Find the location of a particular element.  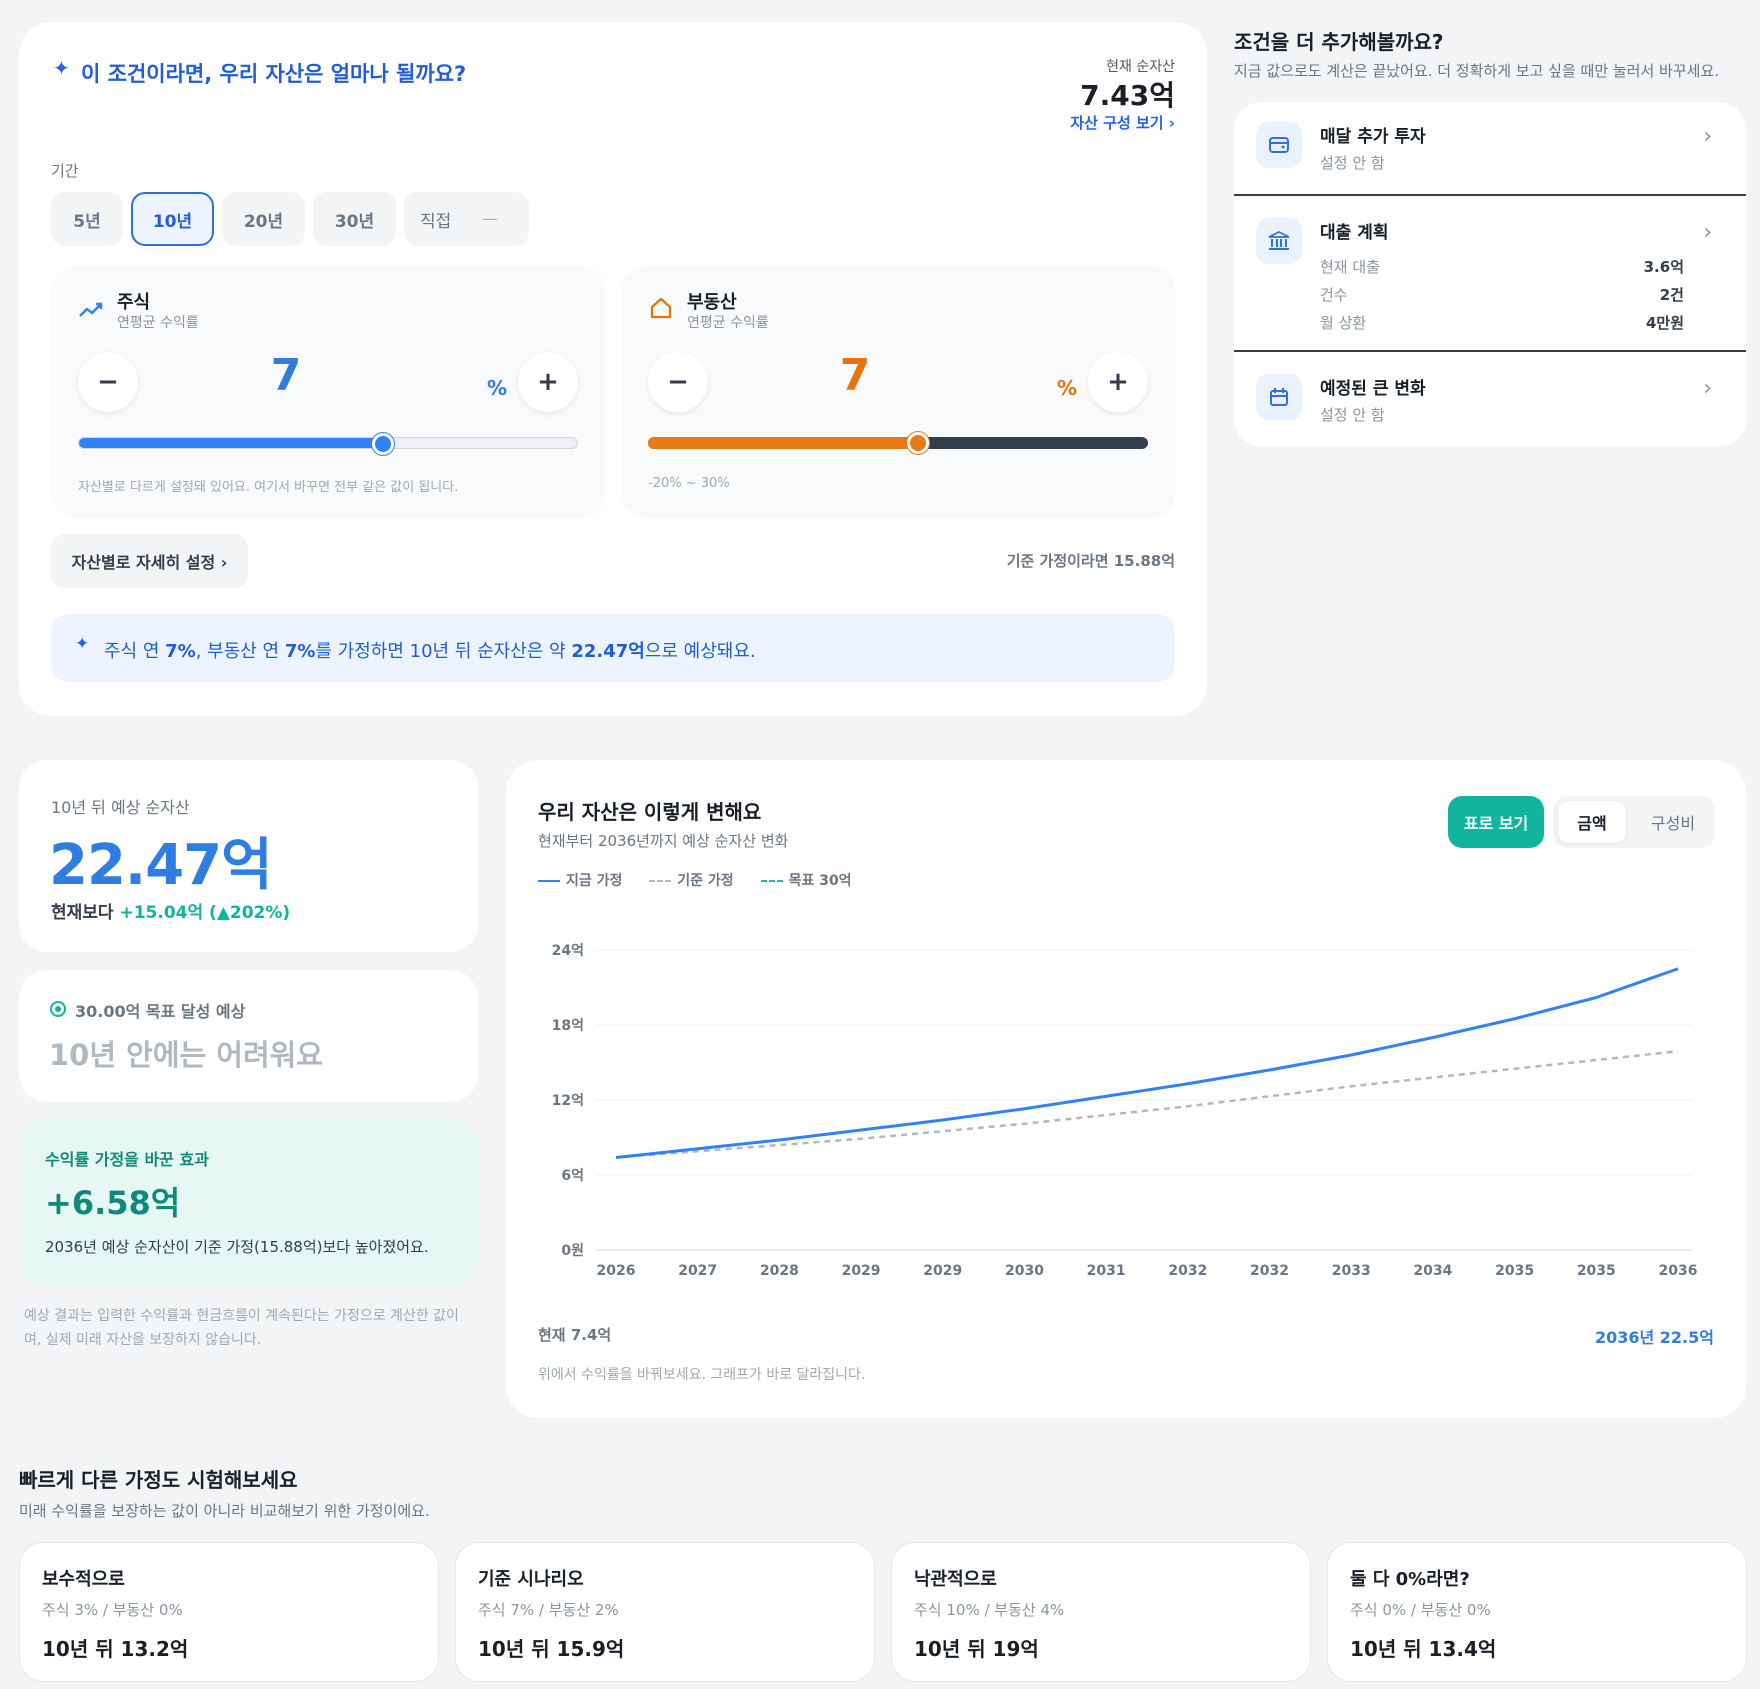

projected-change: 현재보다 +15.04억 (▲202%) is located at coordinates (170, 910).